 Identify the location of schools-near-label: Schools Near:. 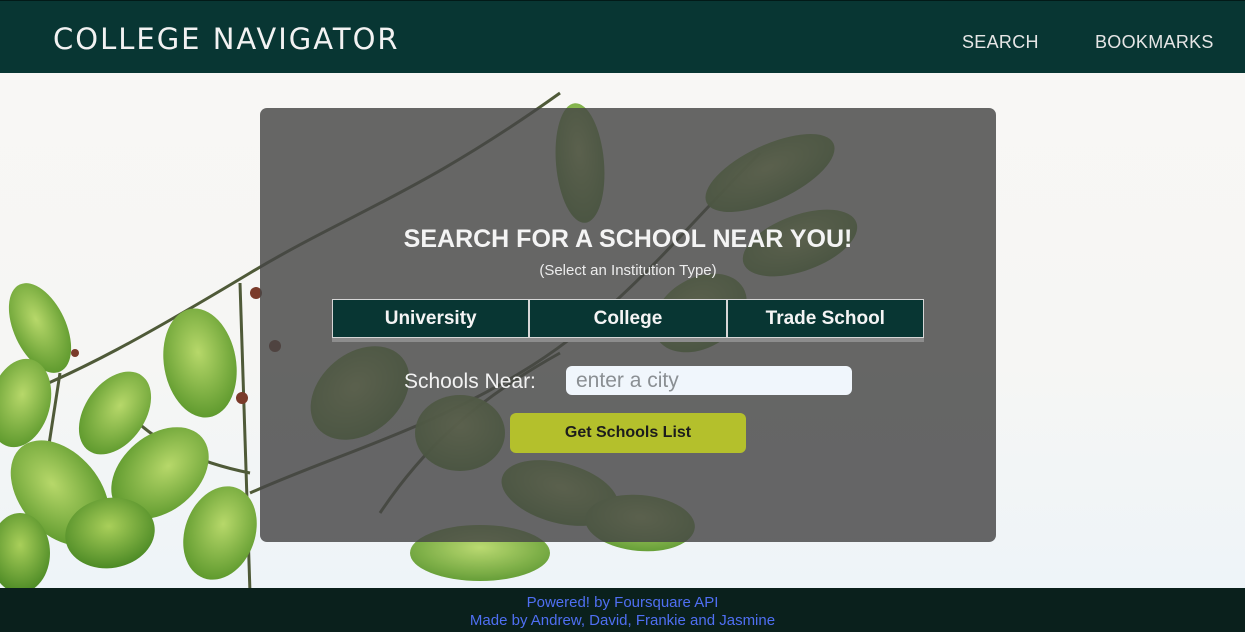
(470, 381).